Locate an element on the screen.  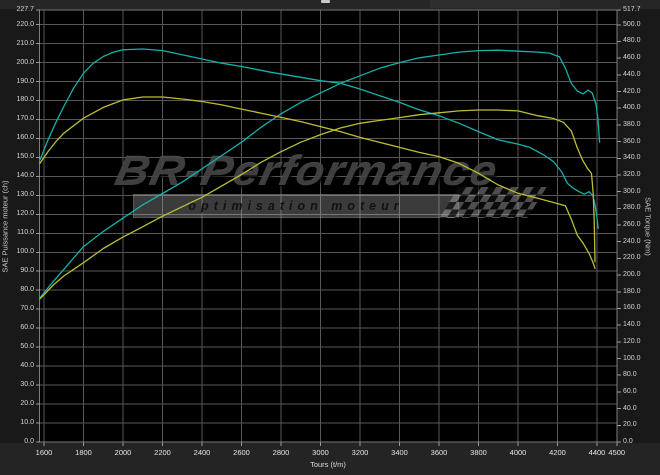
x-tick-label: 3600 is located at coordinates (439, 452).